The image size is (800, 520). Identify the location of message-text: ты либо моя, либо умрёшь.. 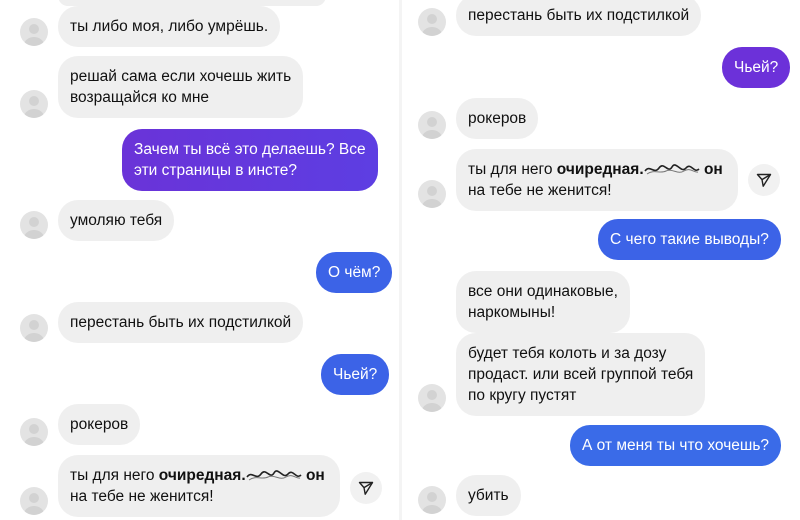
(169, 26).